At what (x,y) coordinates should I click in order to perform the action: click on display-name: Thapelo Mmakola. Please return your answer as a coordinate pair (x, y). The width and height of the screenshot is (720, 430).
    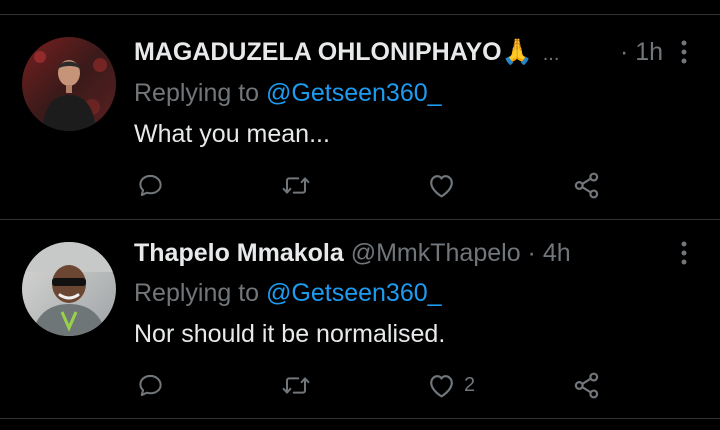
    Looking at the image, I should click on (239, 253).